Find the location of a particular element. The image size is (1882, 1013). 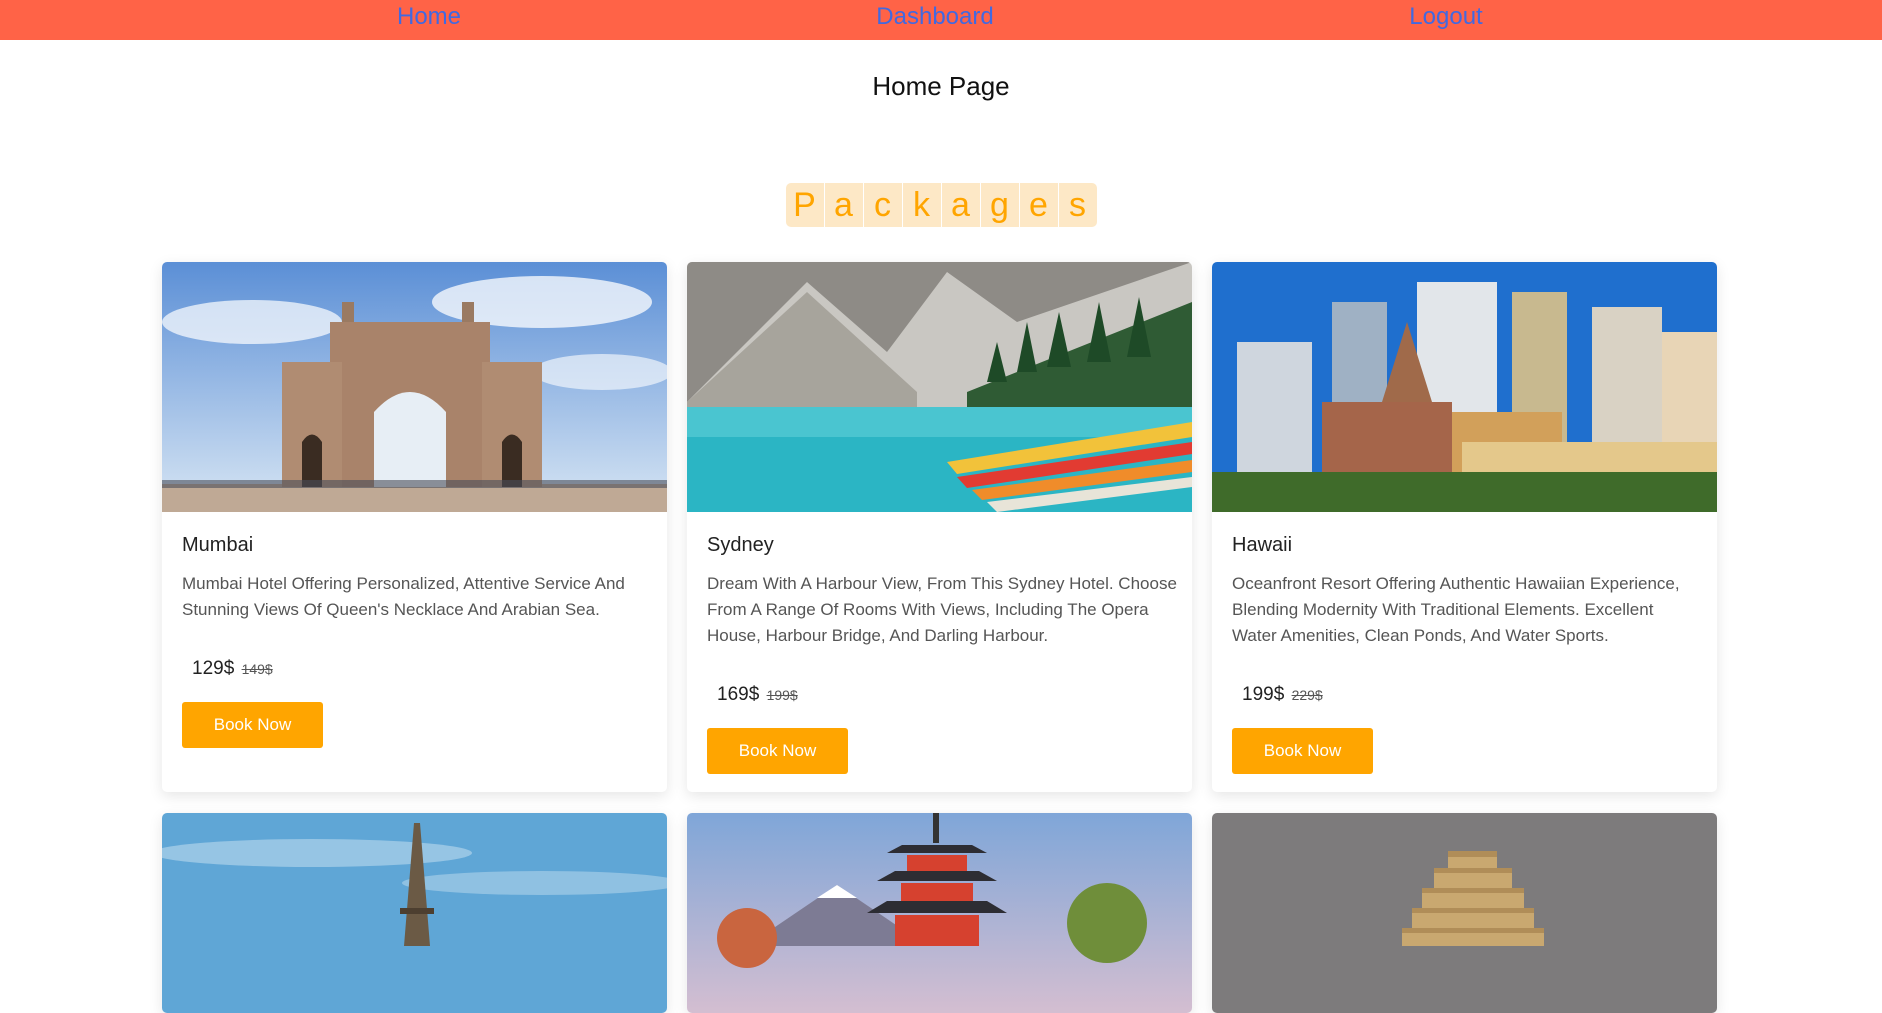

gateway-of-india-image is located at coordinates (414, 387).